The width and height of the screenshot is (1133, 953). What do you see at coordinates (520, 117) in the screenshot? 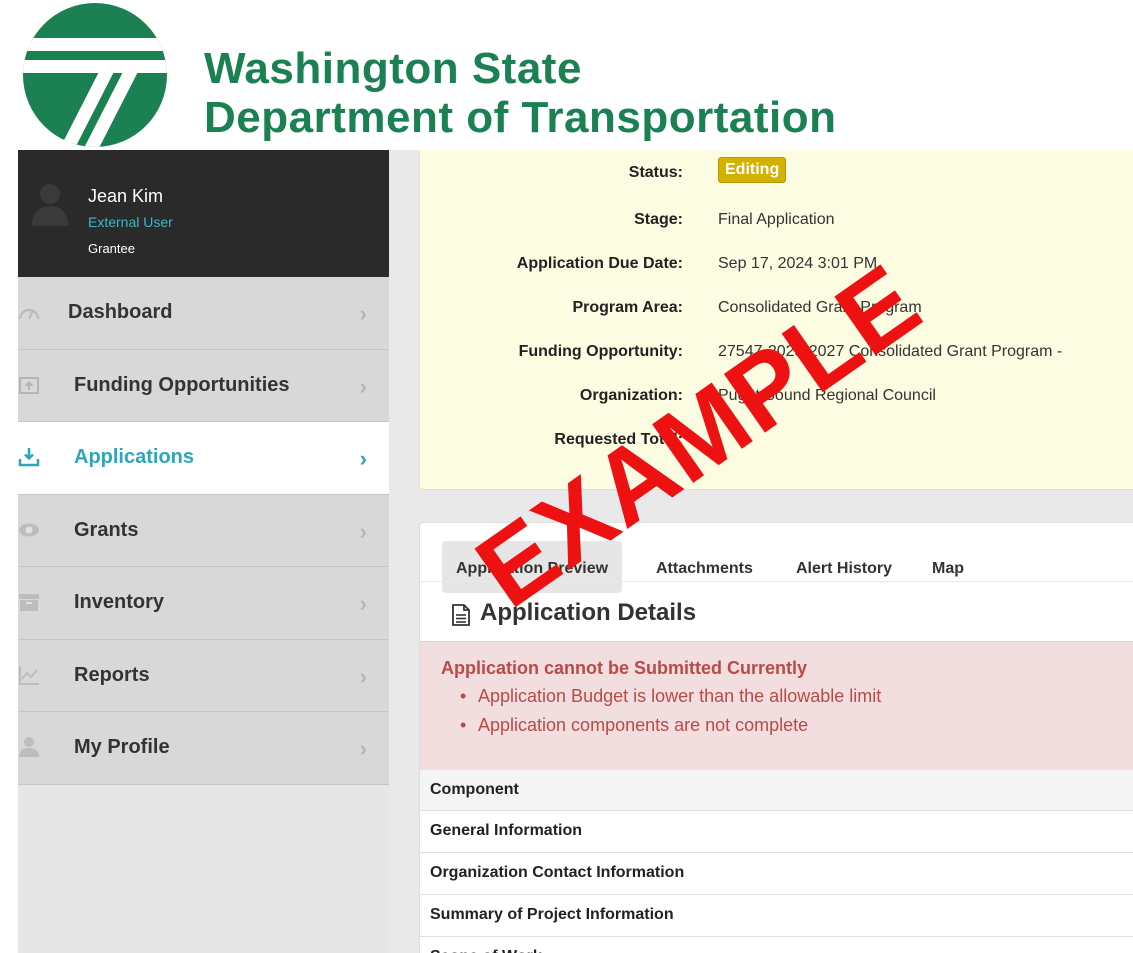
I see `logo-title-line2: Department of Transportation` at bounding box center [520, 117].